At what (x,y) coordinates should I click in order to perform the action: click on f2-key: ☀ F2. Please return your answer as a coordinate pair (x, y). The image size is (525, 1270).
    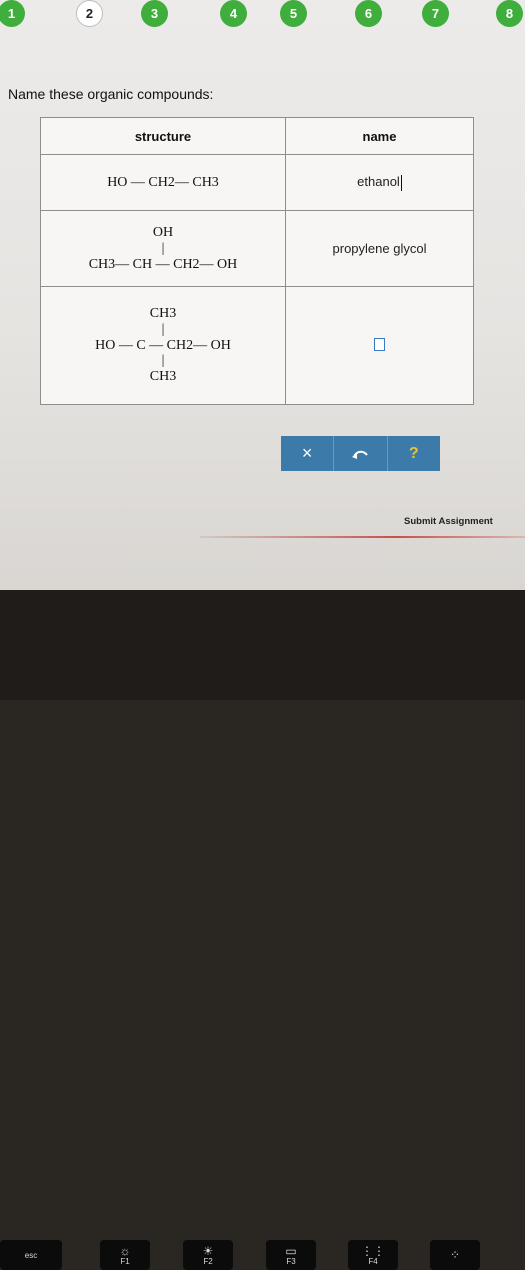
    Looking at the image, I should click on (208, 1255).